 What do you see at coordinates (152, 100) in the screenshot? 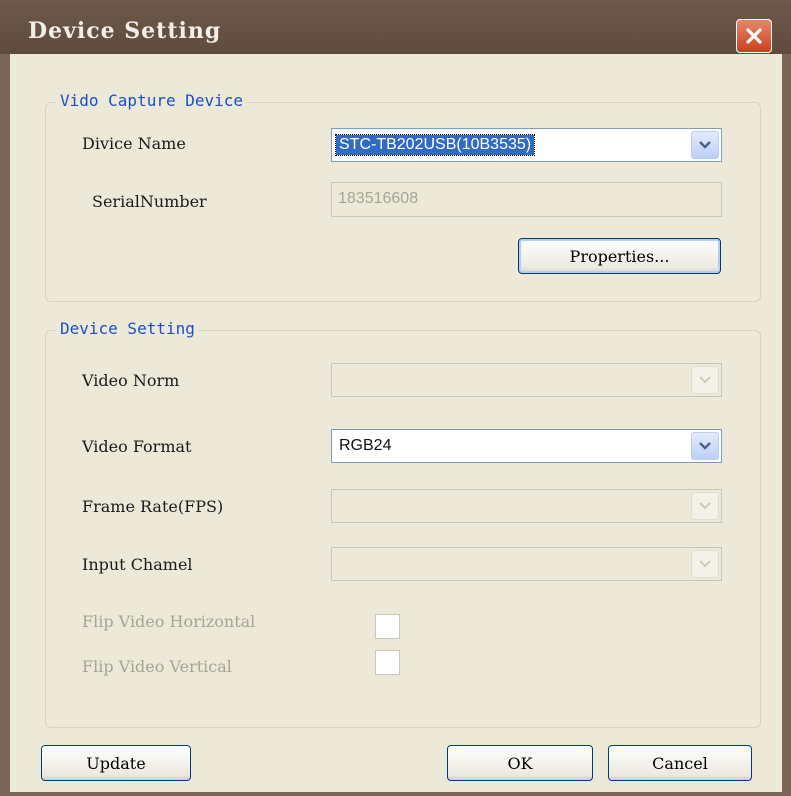
I see `capture-device-legend: Vido Capture Device` at bounding box center [152, 100].